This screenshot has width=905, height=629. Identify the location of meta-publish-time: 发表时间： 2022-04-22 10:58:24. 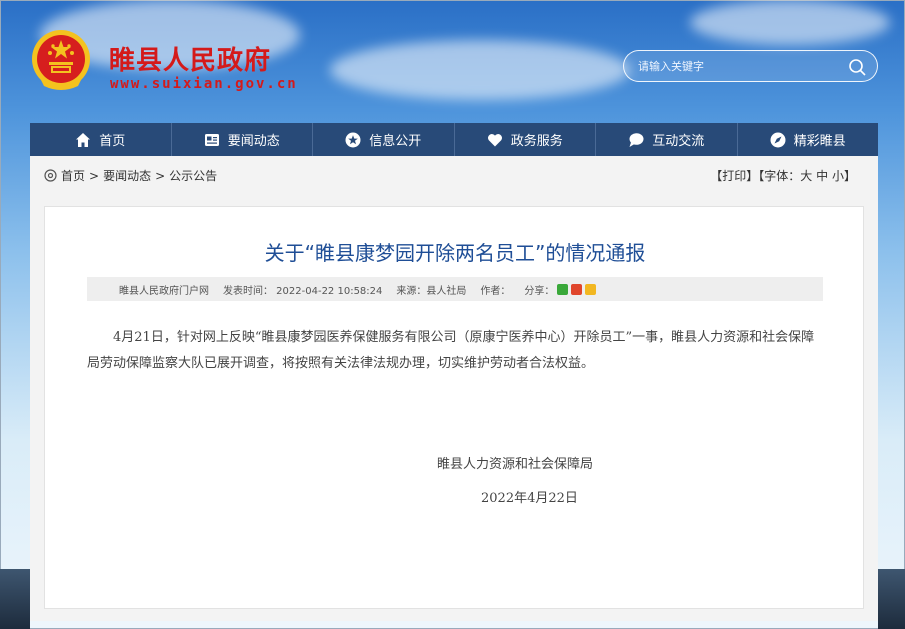
(303, 291).